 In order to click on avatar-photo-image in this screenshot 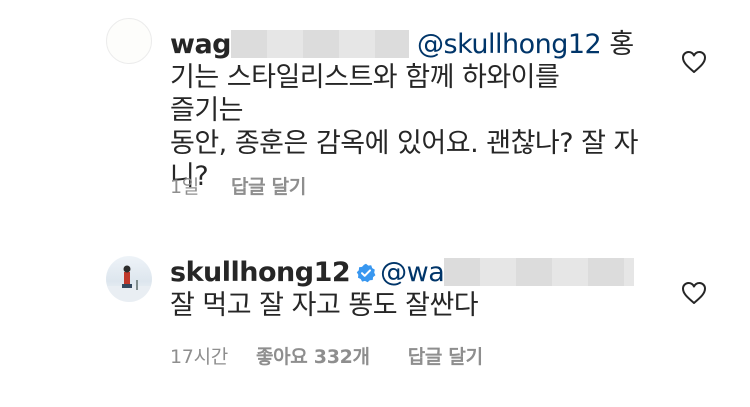, I will do `click(129, 283)`.